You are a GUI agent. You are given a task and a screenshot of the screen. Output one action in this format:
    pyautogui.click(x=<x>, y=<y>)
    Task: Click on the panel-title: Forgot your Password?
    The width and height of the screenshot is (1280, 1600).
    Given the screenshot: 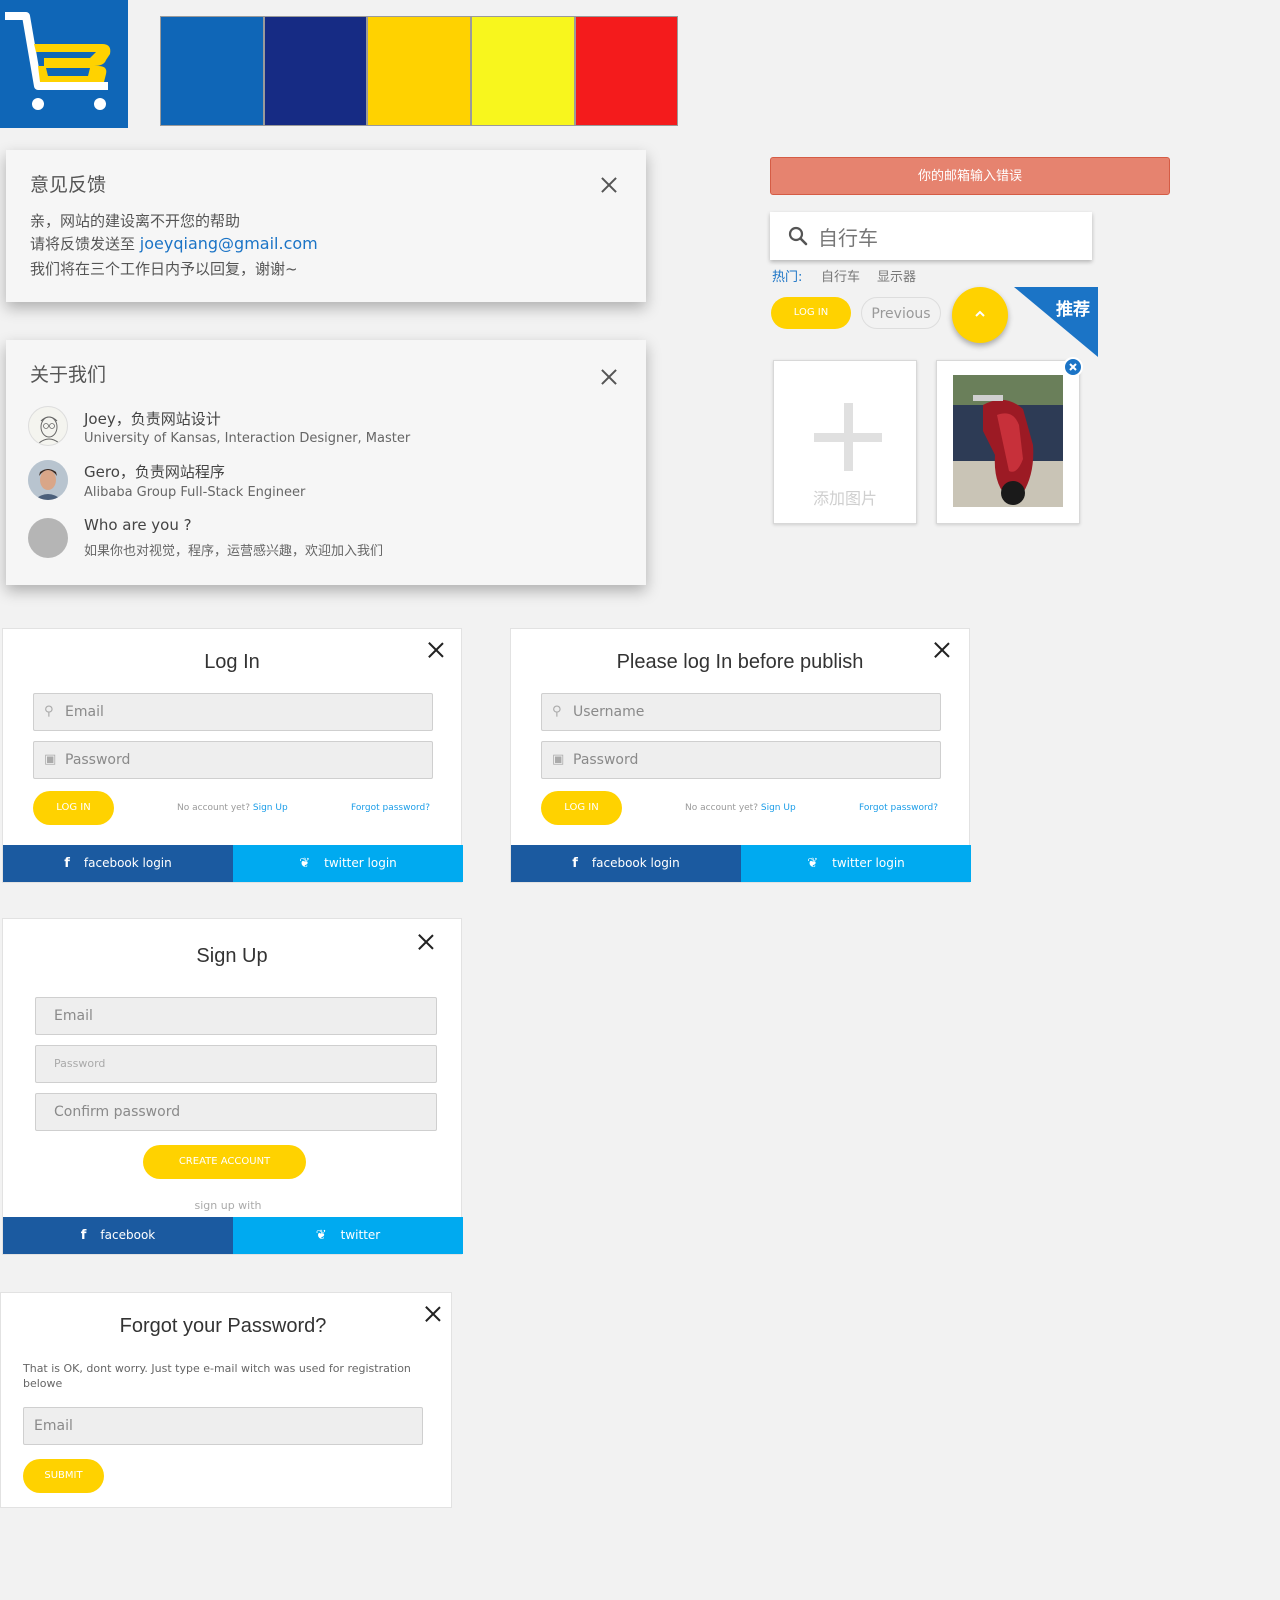 What is the action you would take?
    pyautogui.click(x=223, y=1326)
    